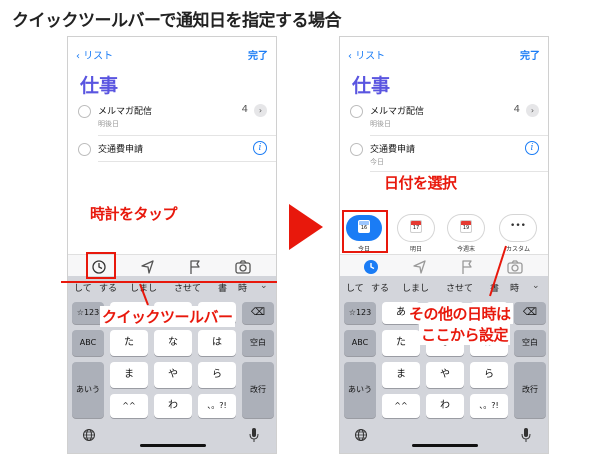  What do you see at coordinates (444, 156) in the screenshot?
I see `task-row: 交通費申請 今日 i` at bounding box center [444, 156].